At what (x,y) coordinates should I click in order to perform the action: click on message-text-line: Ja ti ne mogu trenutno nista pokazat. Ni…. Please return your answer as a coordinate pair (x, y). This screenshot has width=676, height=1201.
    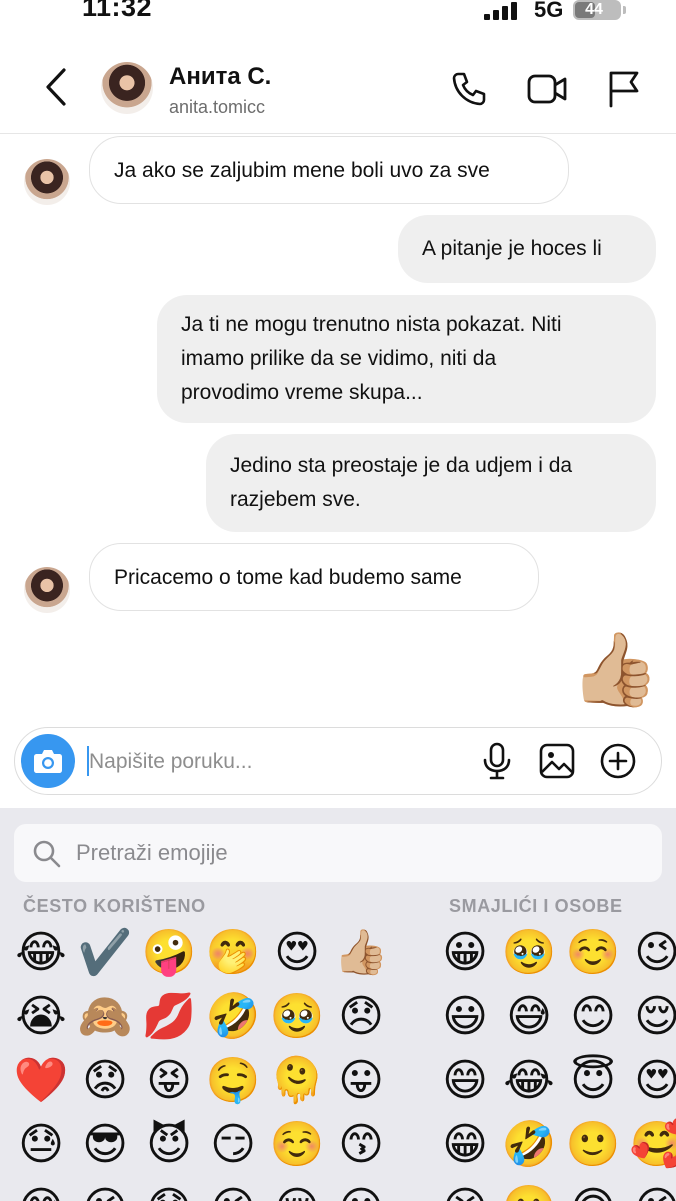
    Looking at the image, I should click on (371, 324).